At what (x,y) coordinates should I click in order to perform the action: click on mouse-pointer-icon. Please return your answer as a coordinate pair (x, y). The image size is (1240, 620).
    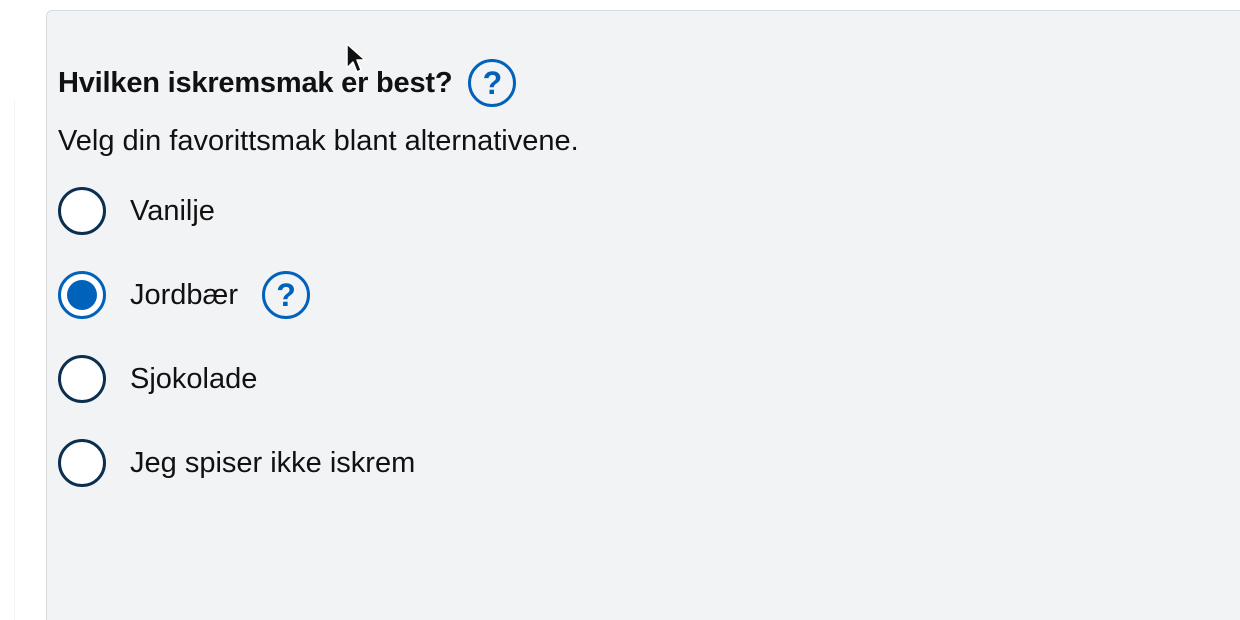
    Looking at the image, I should click on (356, 58).